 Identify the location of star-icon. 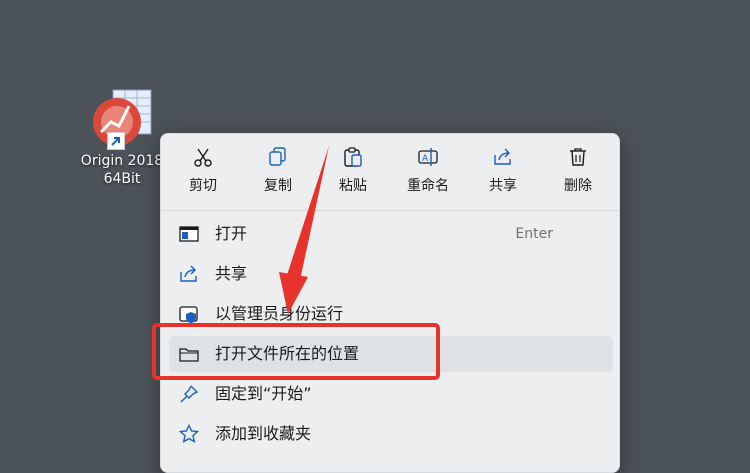
(189, 433).